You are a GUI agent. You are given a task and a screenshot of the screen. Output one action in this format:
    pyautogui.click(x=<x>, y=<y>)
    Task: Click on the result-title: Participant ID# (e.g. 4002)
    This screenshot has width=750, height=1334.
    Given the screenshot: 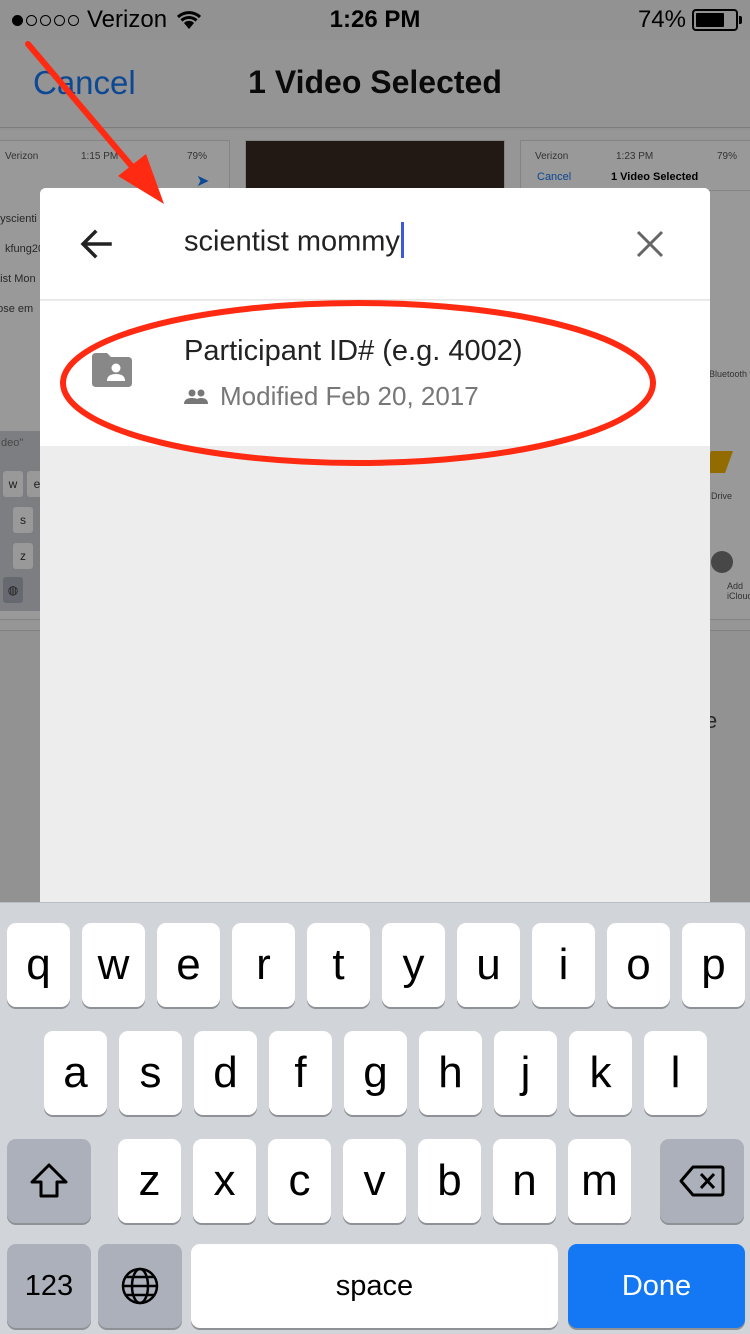 What is the action you would take?
    pyautogui.click(x=353, y=351)
    